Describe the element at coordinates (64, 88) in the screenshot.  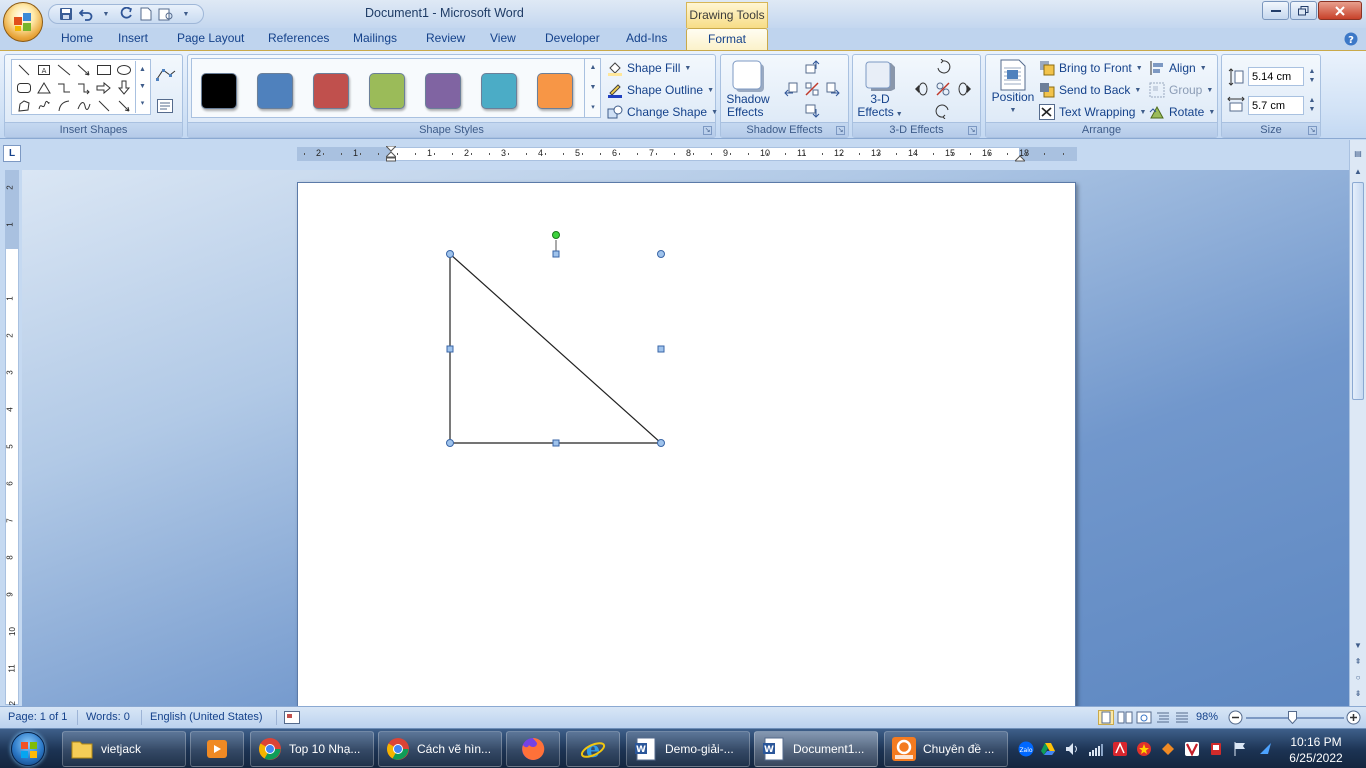
I see `elbow-connector-icon` at that location.